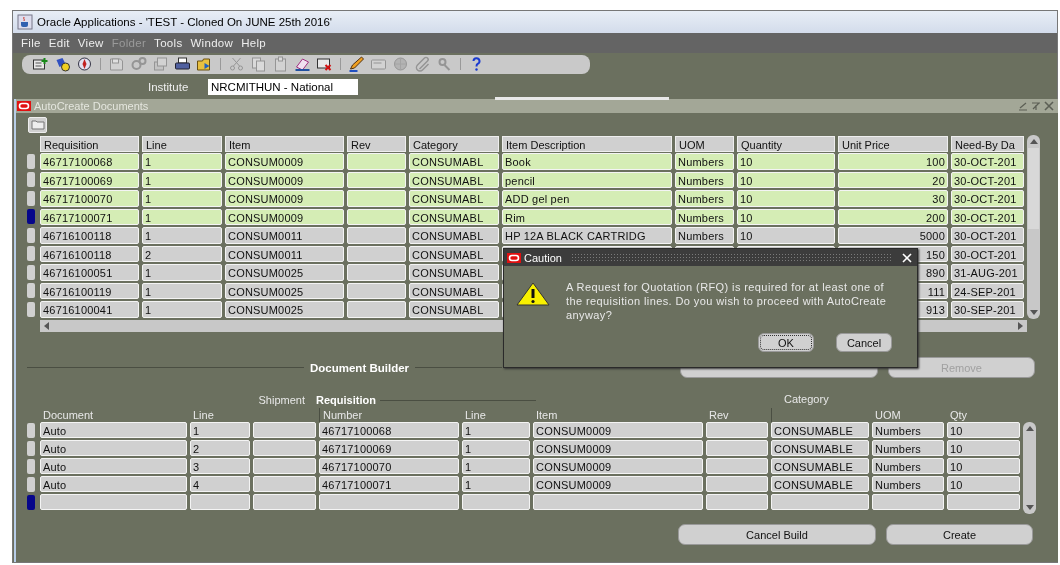  I want to click on table-cell: CONSUM0011, so click(284, 253).